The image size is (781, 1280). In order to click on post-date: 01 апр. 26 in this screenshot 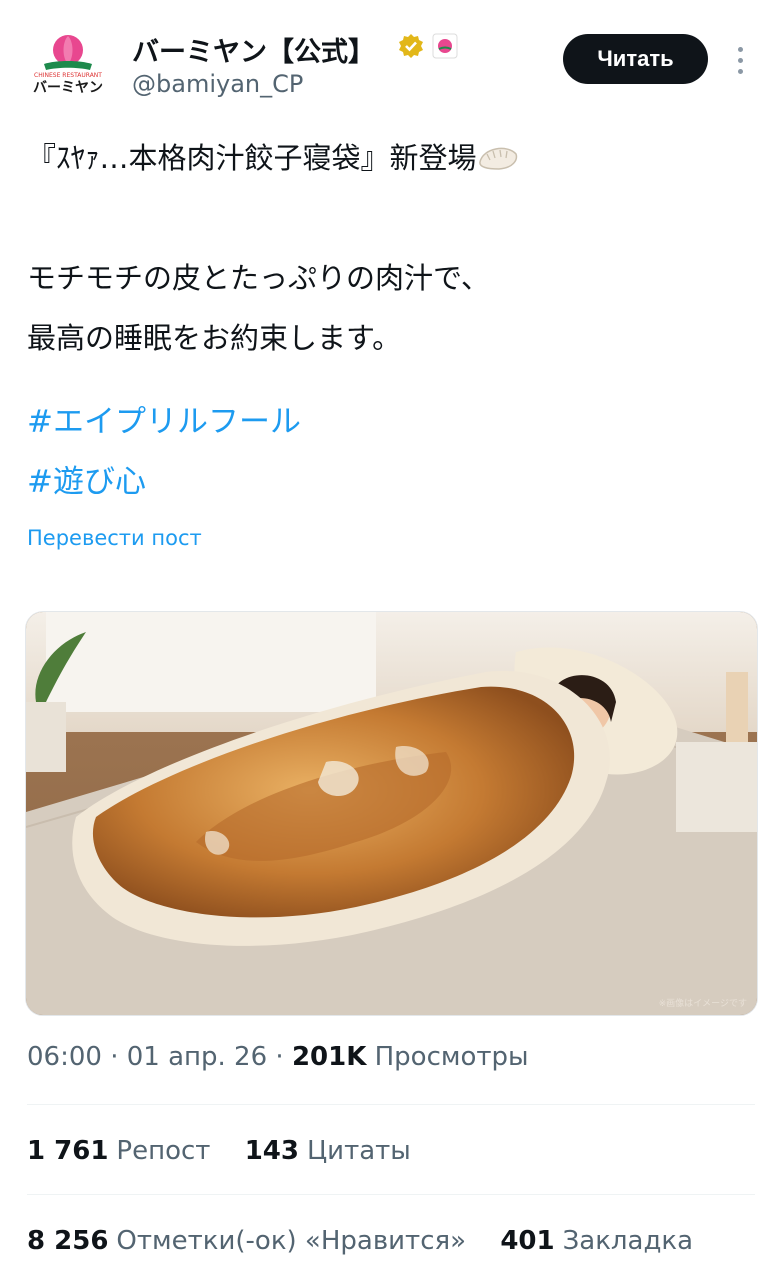, I will do `click(197, 1057)`.